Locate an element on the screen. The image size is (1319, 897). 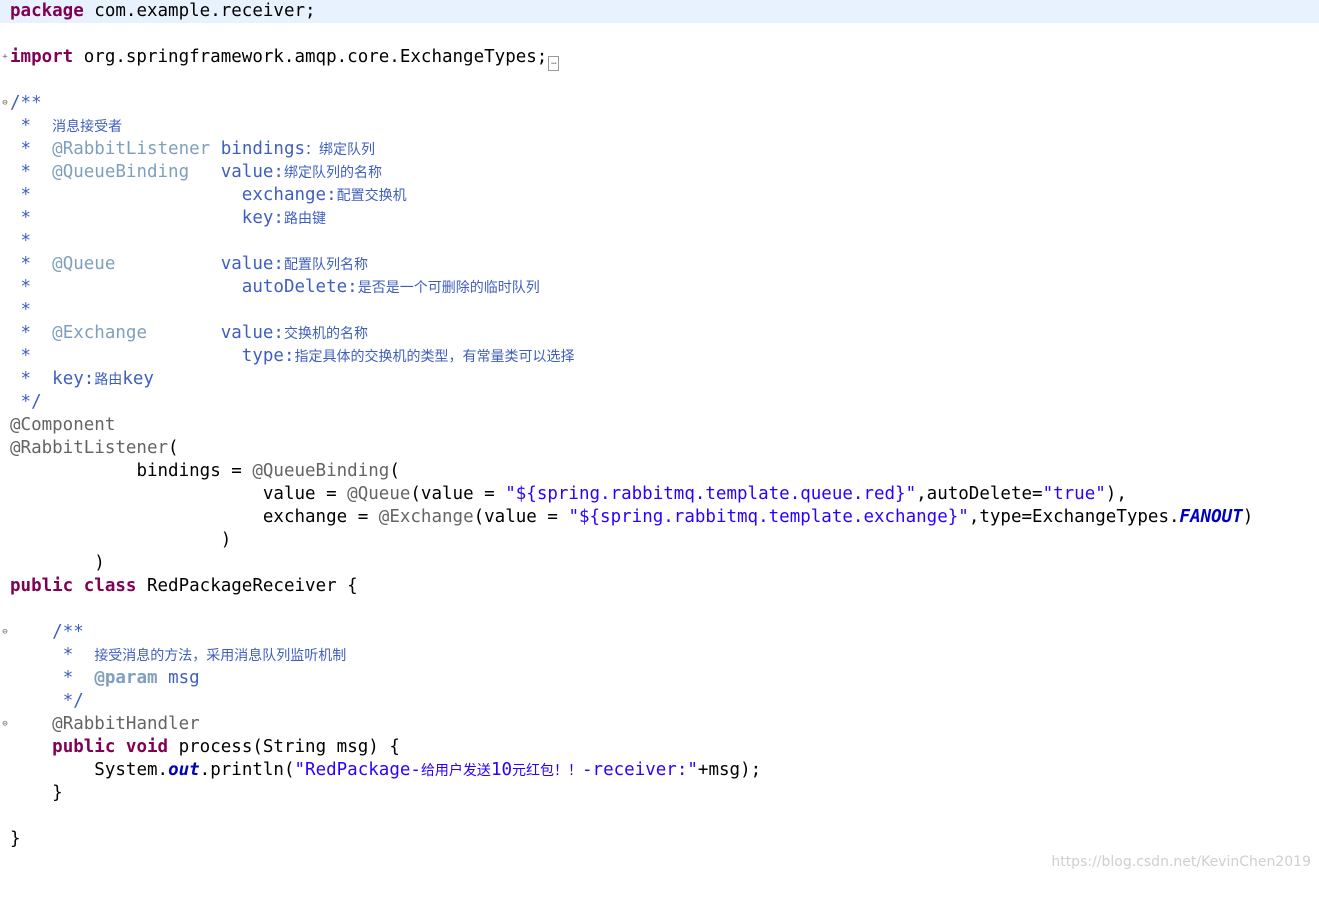
code-line-method-doc-summary: * 接受消息的方法，采用消息队列监听机制 is located at coordinates (659, 655).